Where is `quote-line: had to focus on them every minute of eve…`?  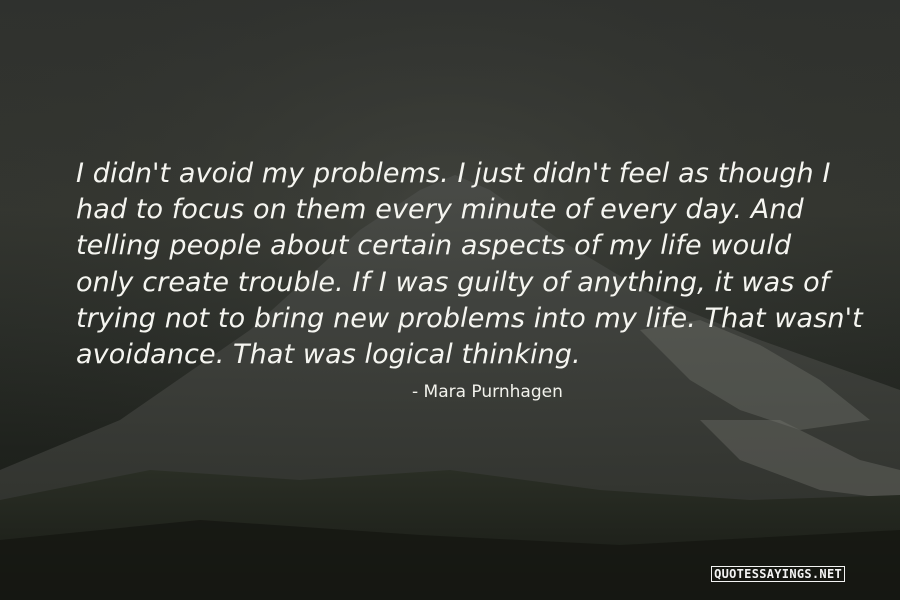 quote-line: had to focus on them every minute of eve… is located at coordinates (440, 210).